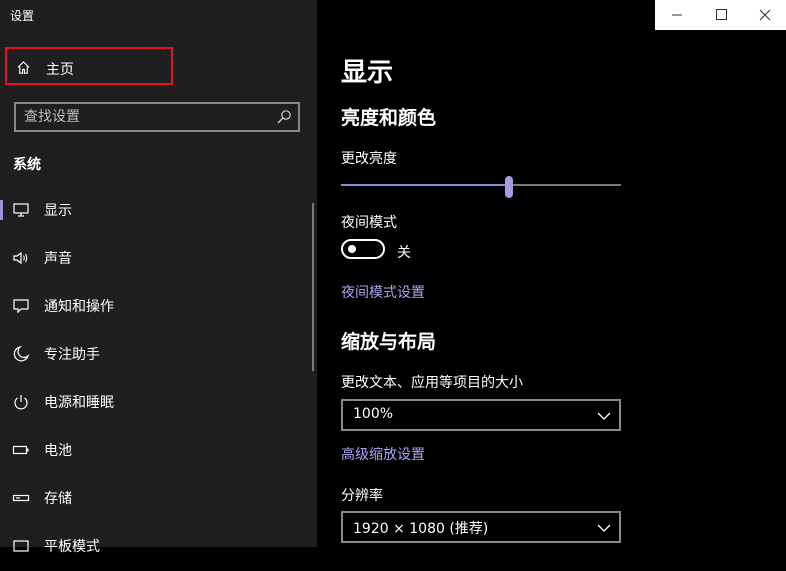 Image resolution: width=786 pixels, height=571 pixels. I want to click on minimize-button, so click(677, 15).